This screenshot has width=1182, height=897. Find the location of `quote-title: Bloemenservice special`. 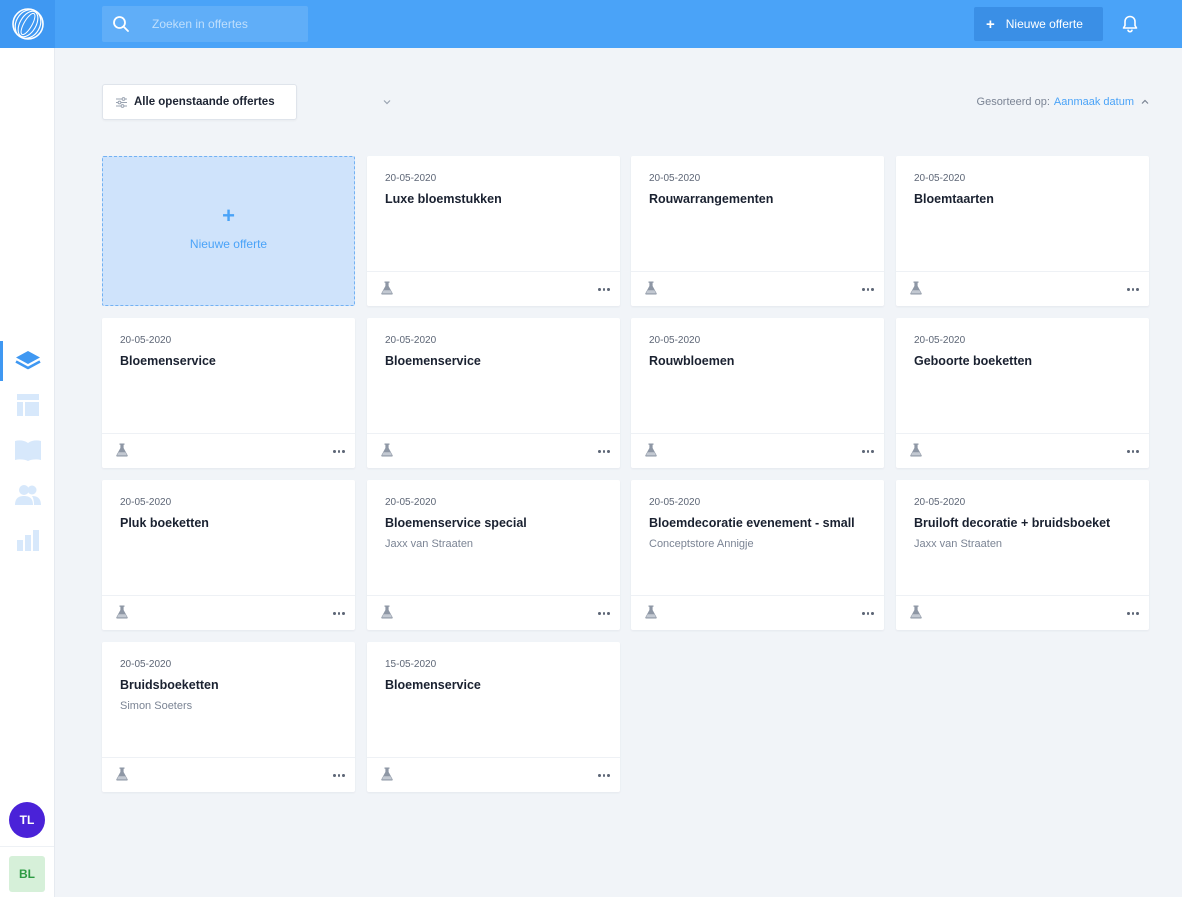

quote-title: Bloemenservice special is located at coordinates (456, 523).